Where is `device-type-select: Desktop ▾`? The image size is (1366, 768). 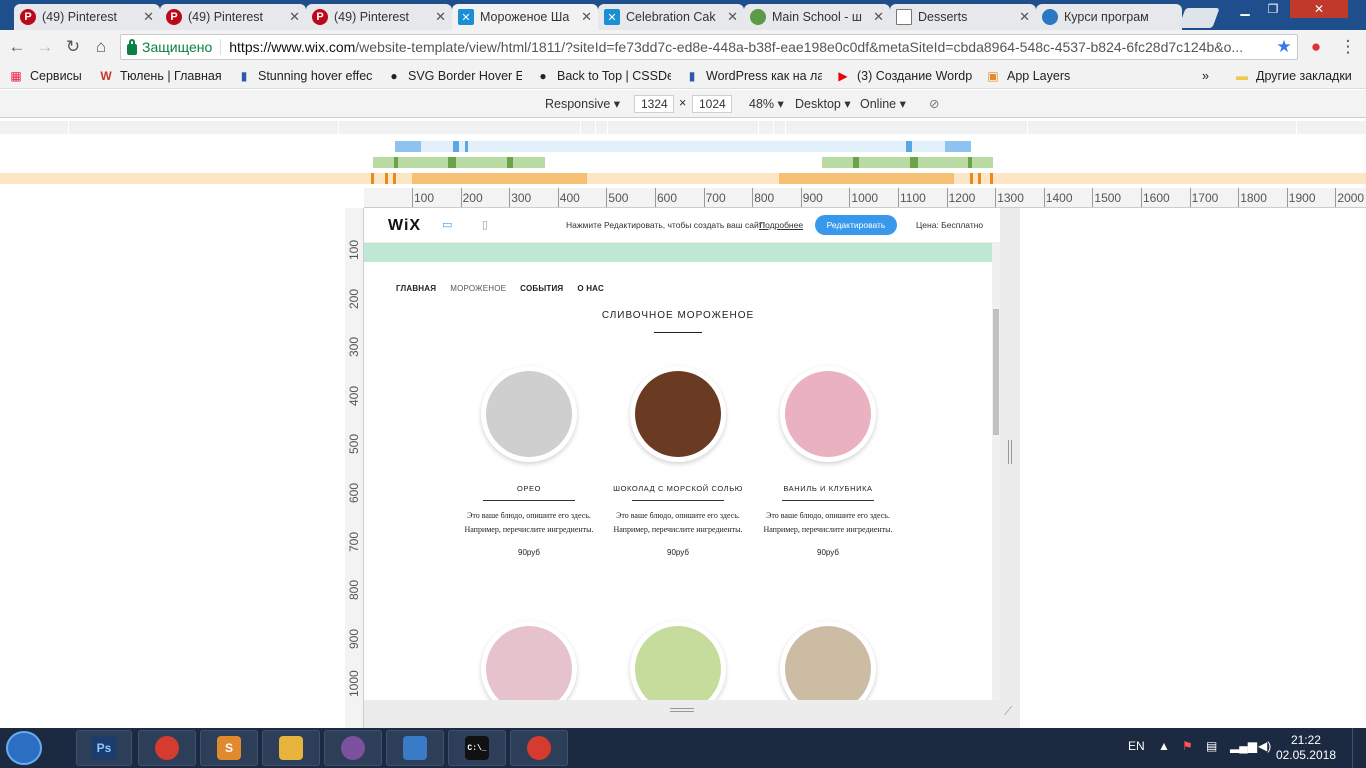 device-type-select: Desktop ▾ is located at coordinates (823, 103).